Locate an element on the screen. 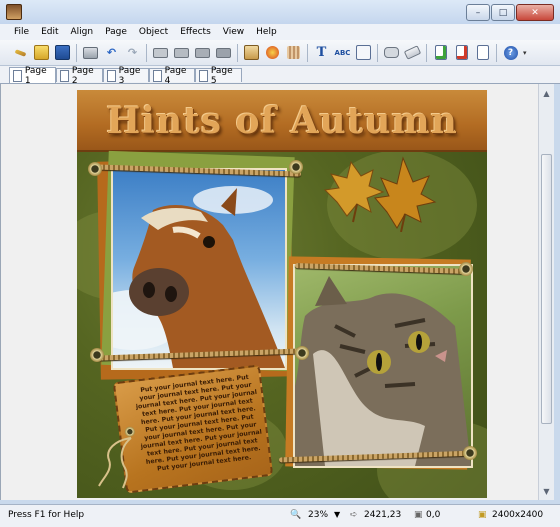 The image size is (560, 527). new-page-icon is located at coordinates (440, 52).